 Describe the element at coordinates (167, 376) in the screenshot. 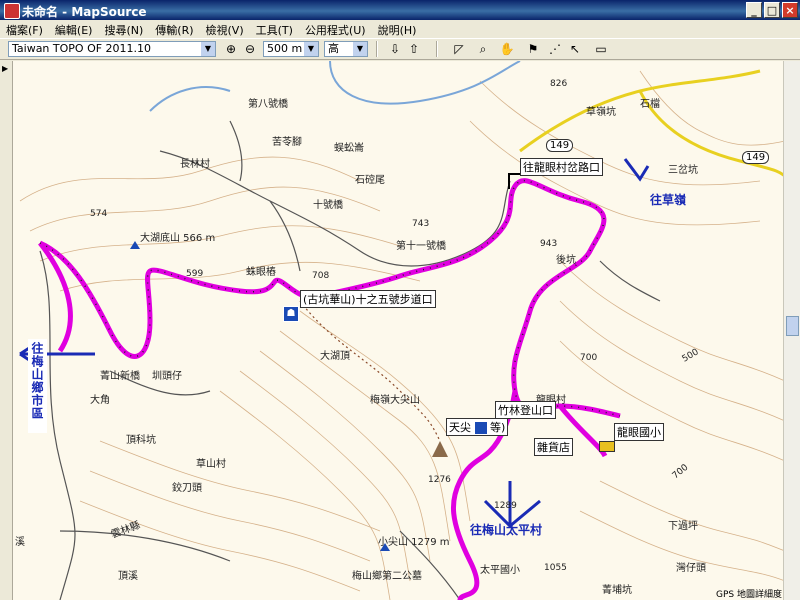

I see `place-label: 圳頭仔` at that location.